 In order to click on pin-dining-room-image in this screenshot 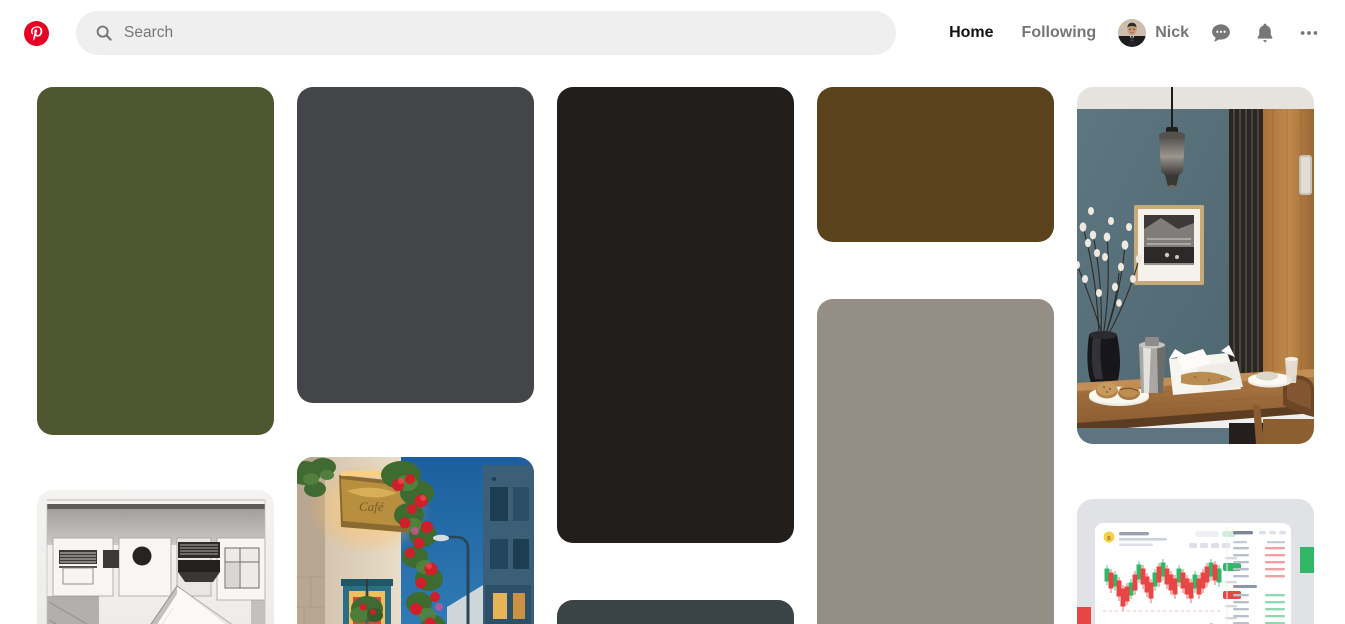, I will do `click(1195, 265)`.